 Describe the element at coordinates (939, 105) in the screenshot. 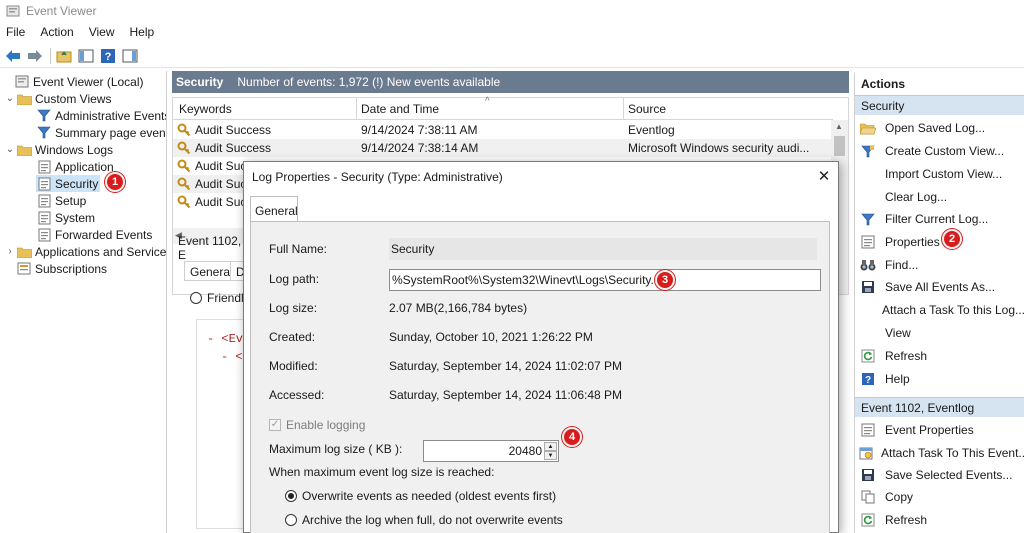

I see `actions-section-security: Security` at that location.